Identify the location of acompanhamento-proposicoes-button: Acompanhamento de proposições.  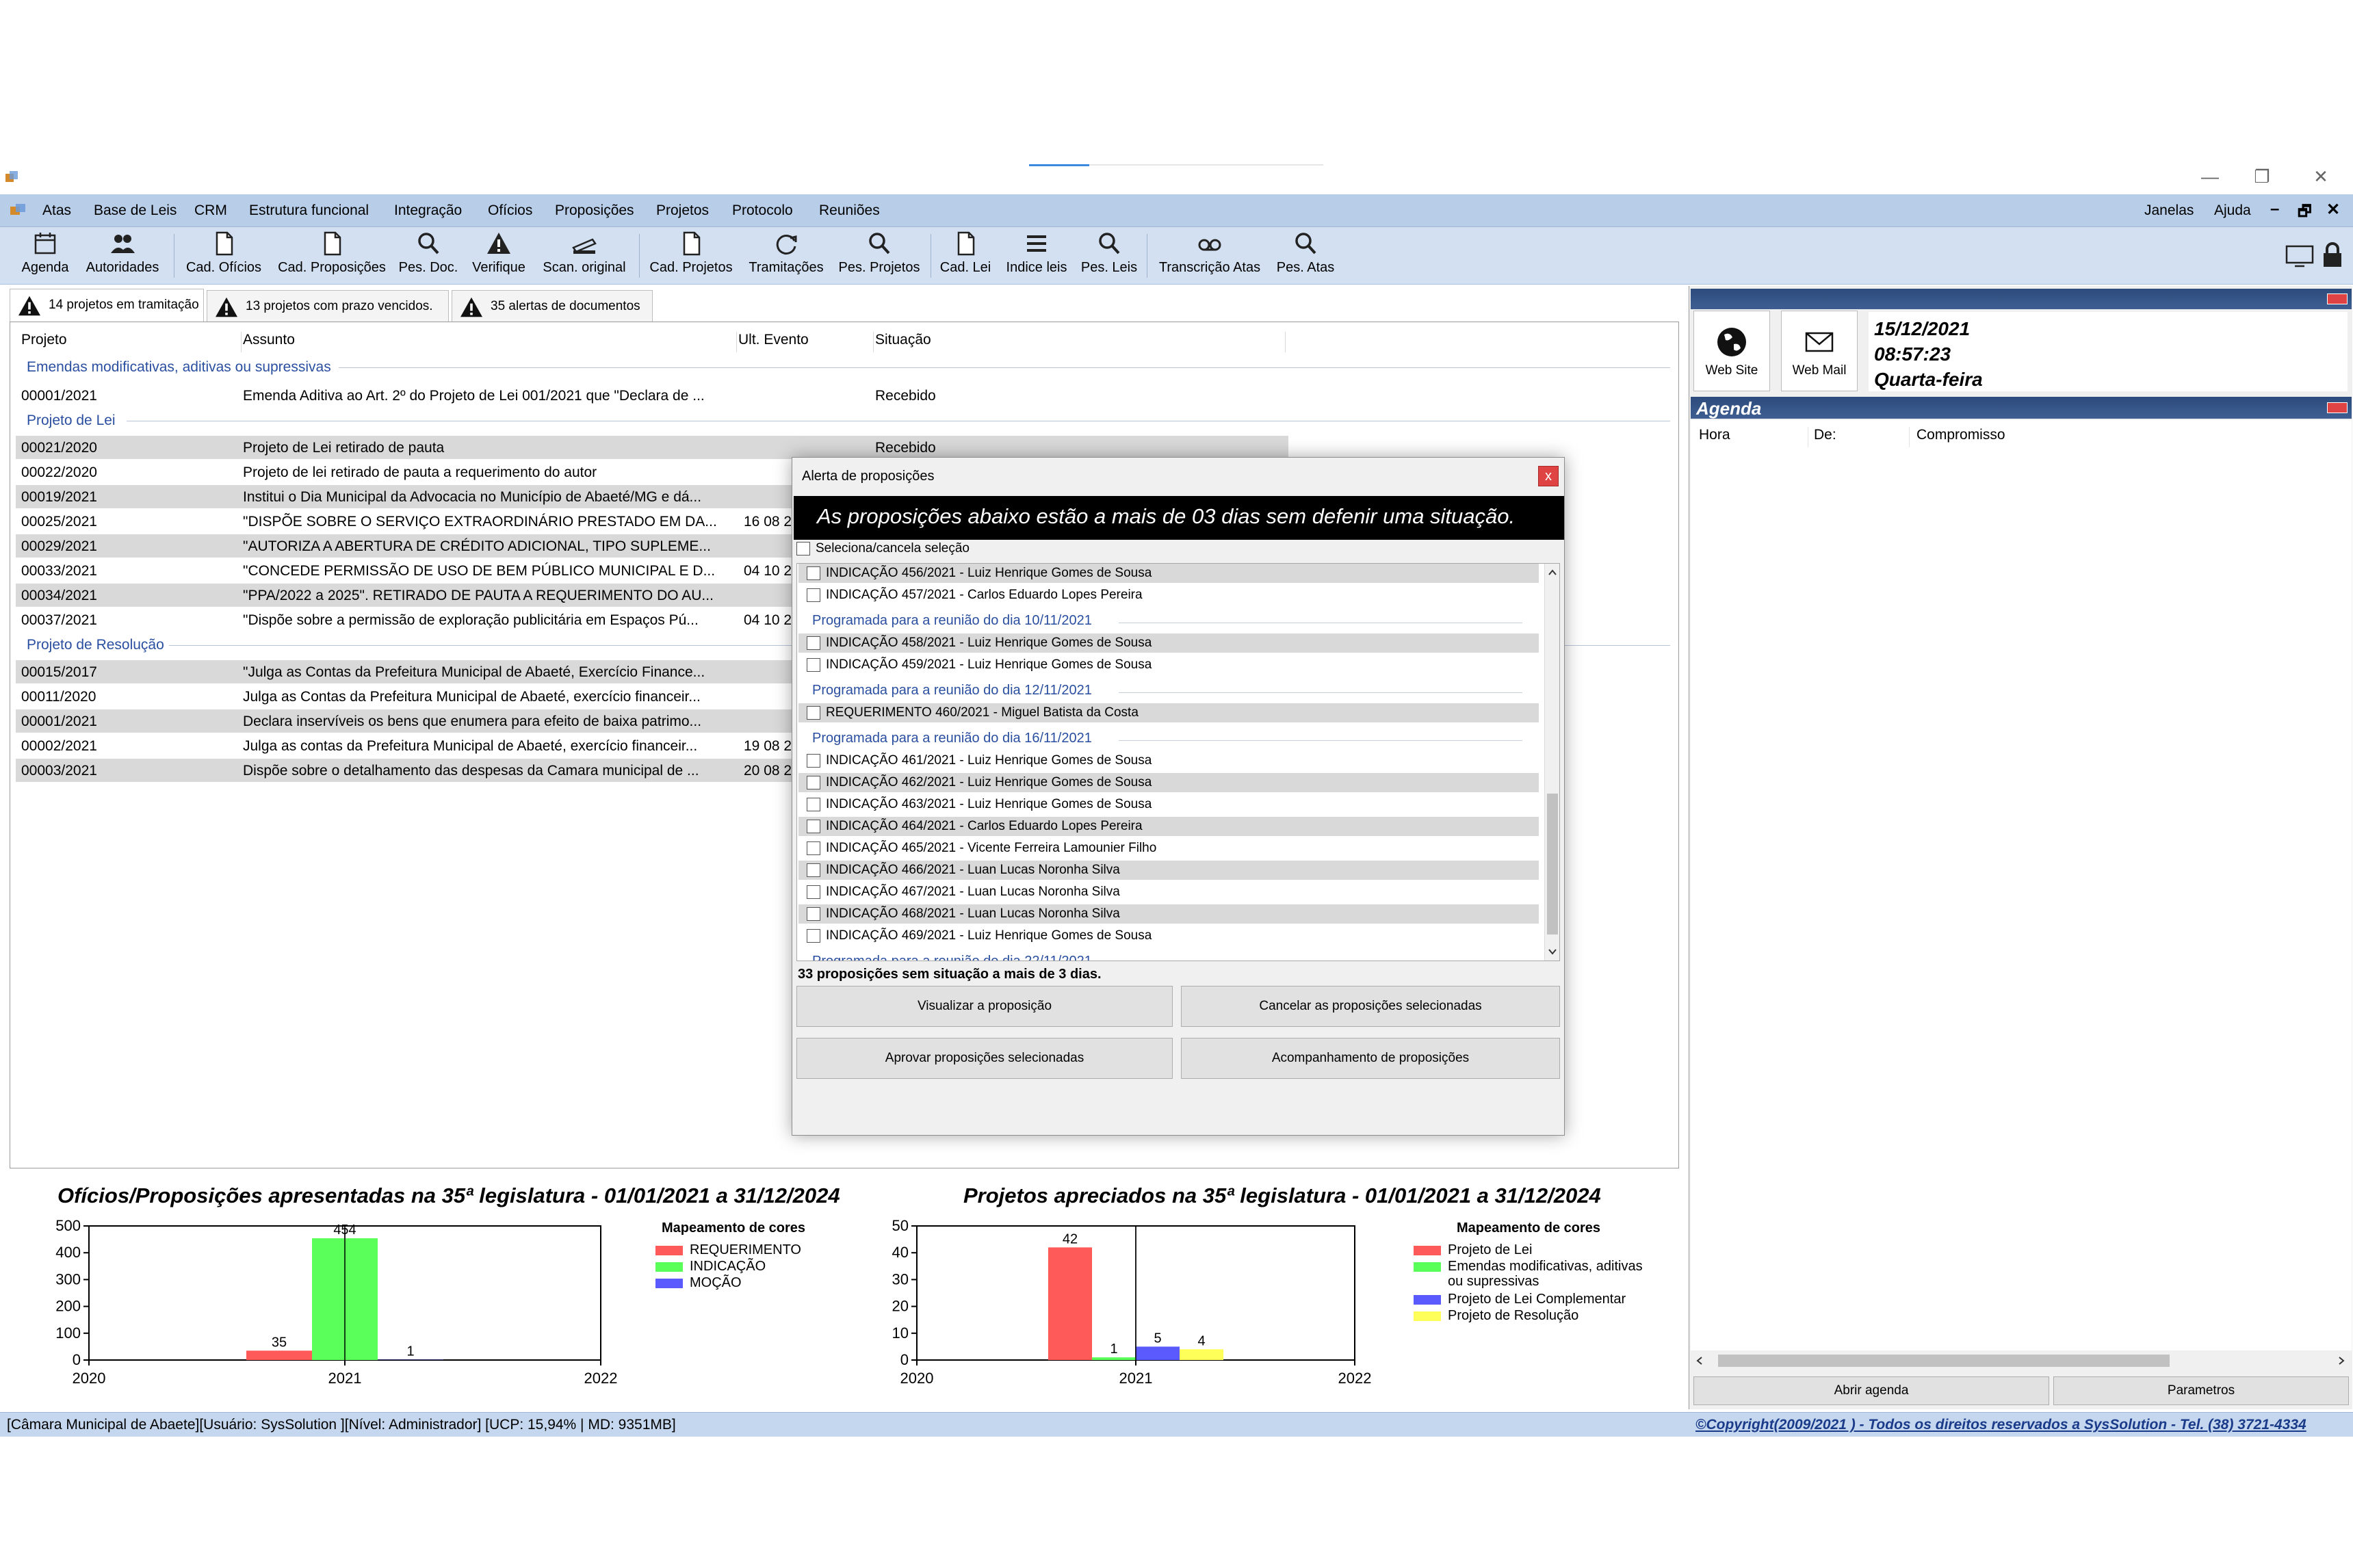
(1370, 1058).